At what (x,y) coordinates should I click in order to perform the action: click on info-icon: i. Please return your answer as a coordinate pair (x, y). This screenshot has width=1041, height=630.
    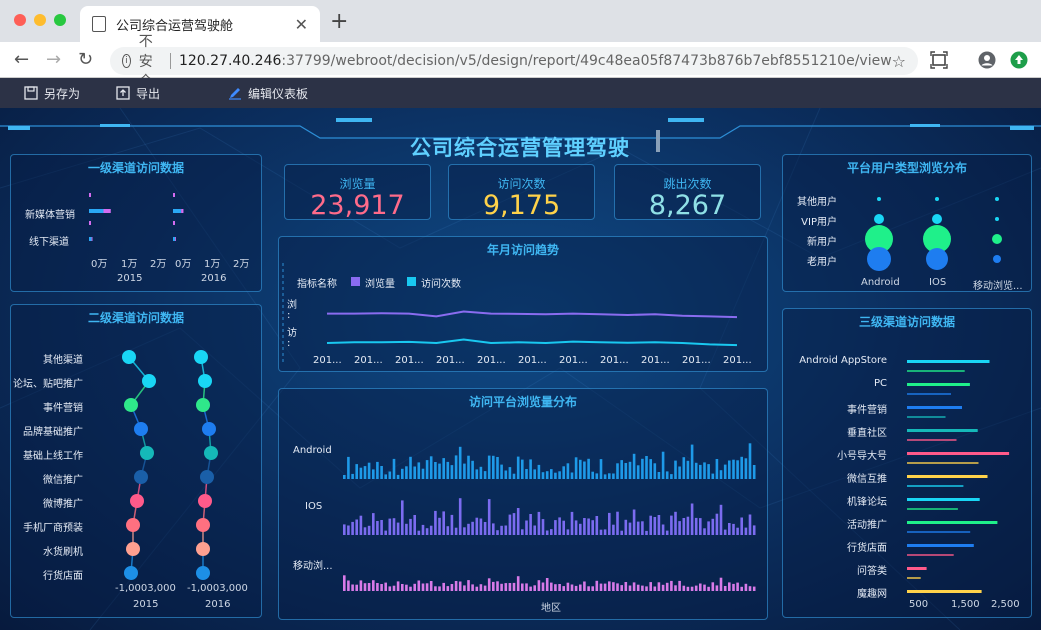
    Looking at the image, I should click on (126, 61).